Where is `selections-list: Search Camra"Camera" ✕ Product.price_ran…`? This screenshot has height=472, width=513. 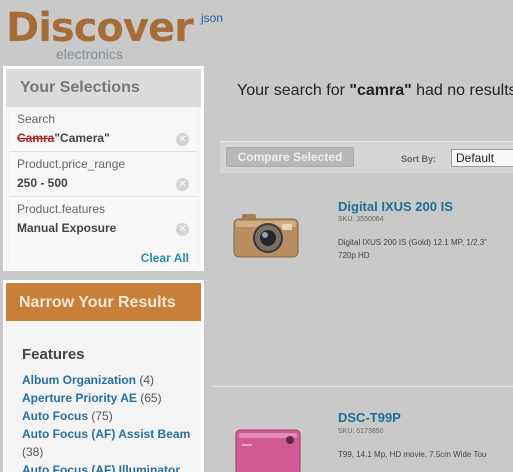
selections-list: Search Camra"Camera" ✕ Product.price_ran… is located at coordinates (103, 188).